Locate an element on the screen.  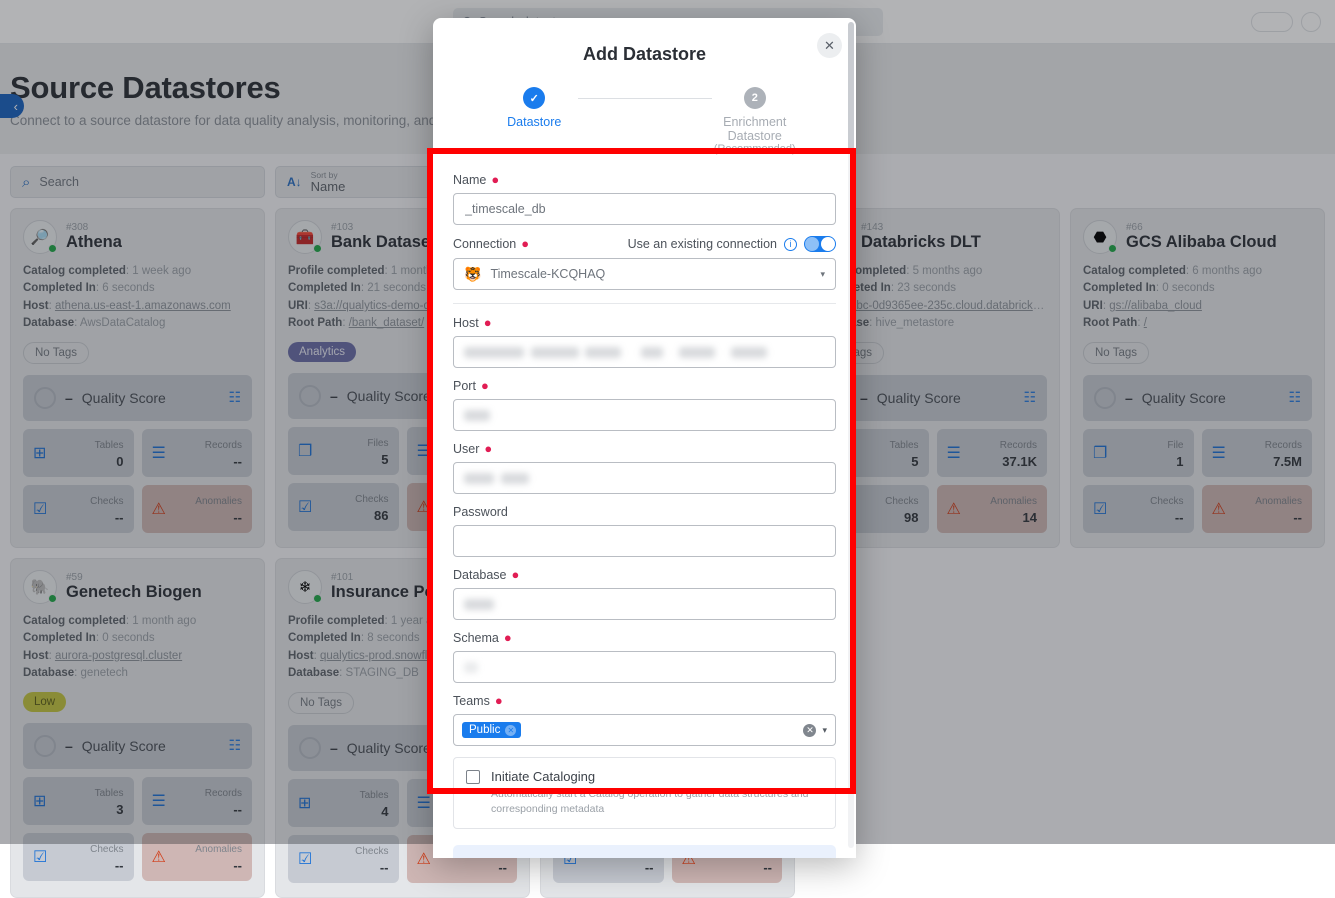
modal-scrollbar is located at coordinates (851, 435).